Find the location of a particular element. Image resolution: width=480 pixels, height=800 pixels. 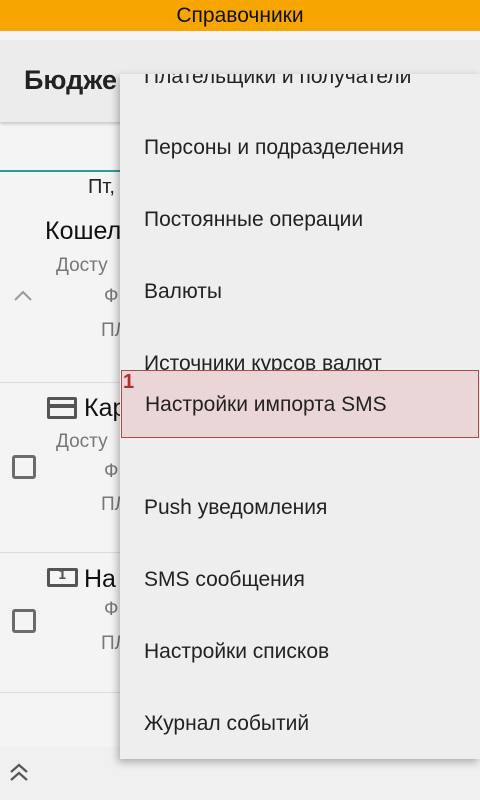

menu-item-currencies: Валюты is located at coordinates (300, 292).